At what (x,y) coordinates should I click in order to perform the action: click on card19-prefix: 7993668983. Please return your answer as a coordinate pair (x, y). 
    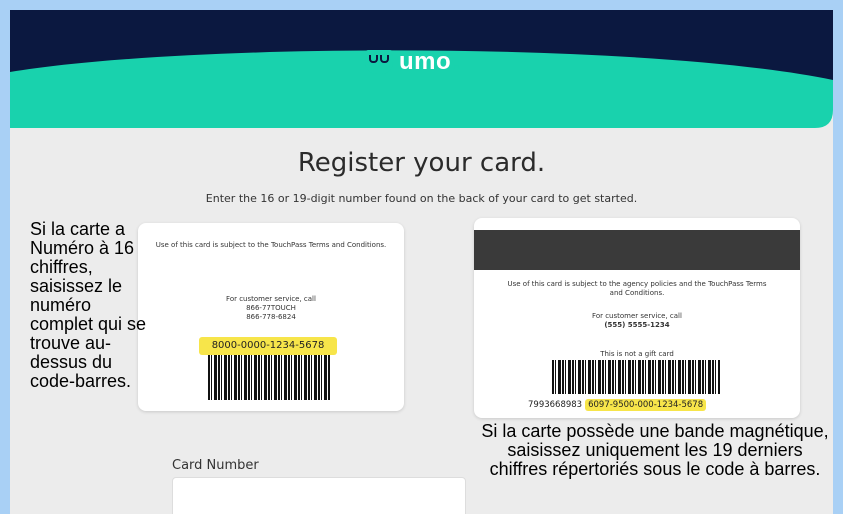
    Looking at the image, I should click on (555, 405).